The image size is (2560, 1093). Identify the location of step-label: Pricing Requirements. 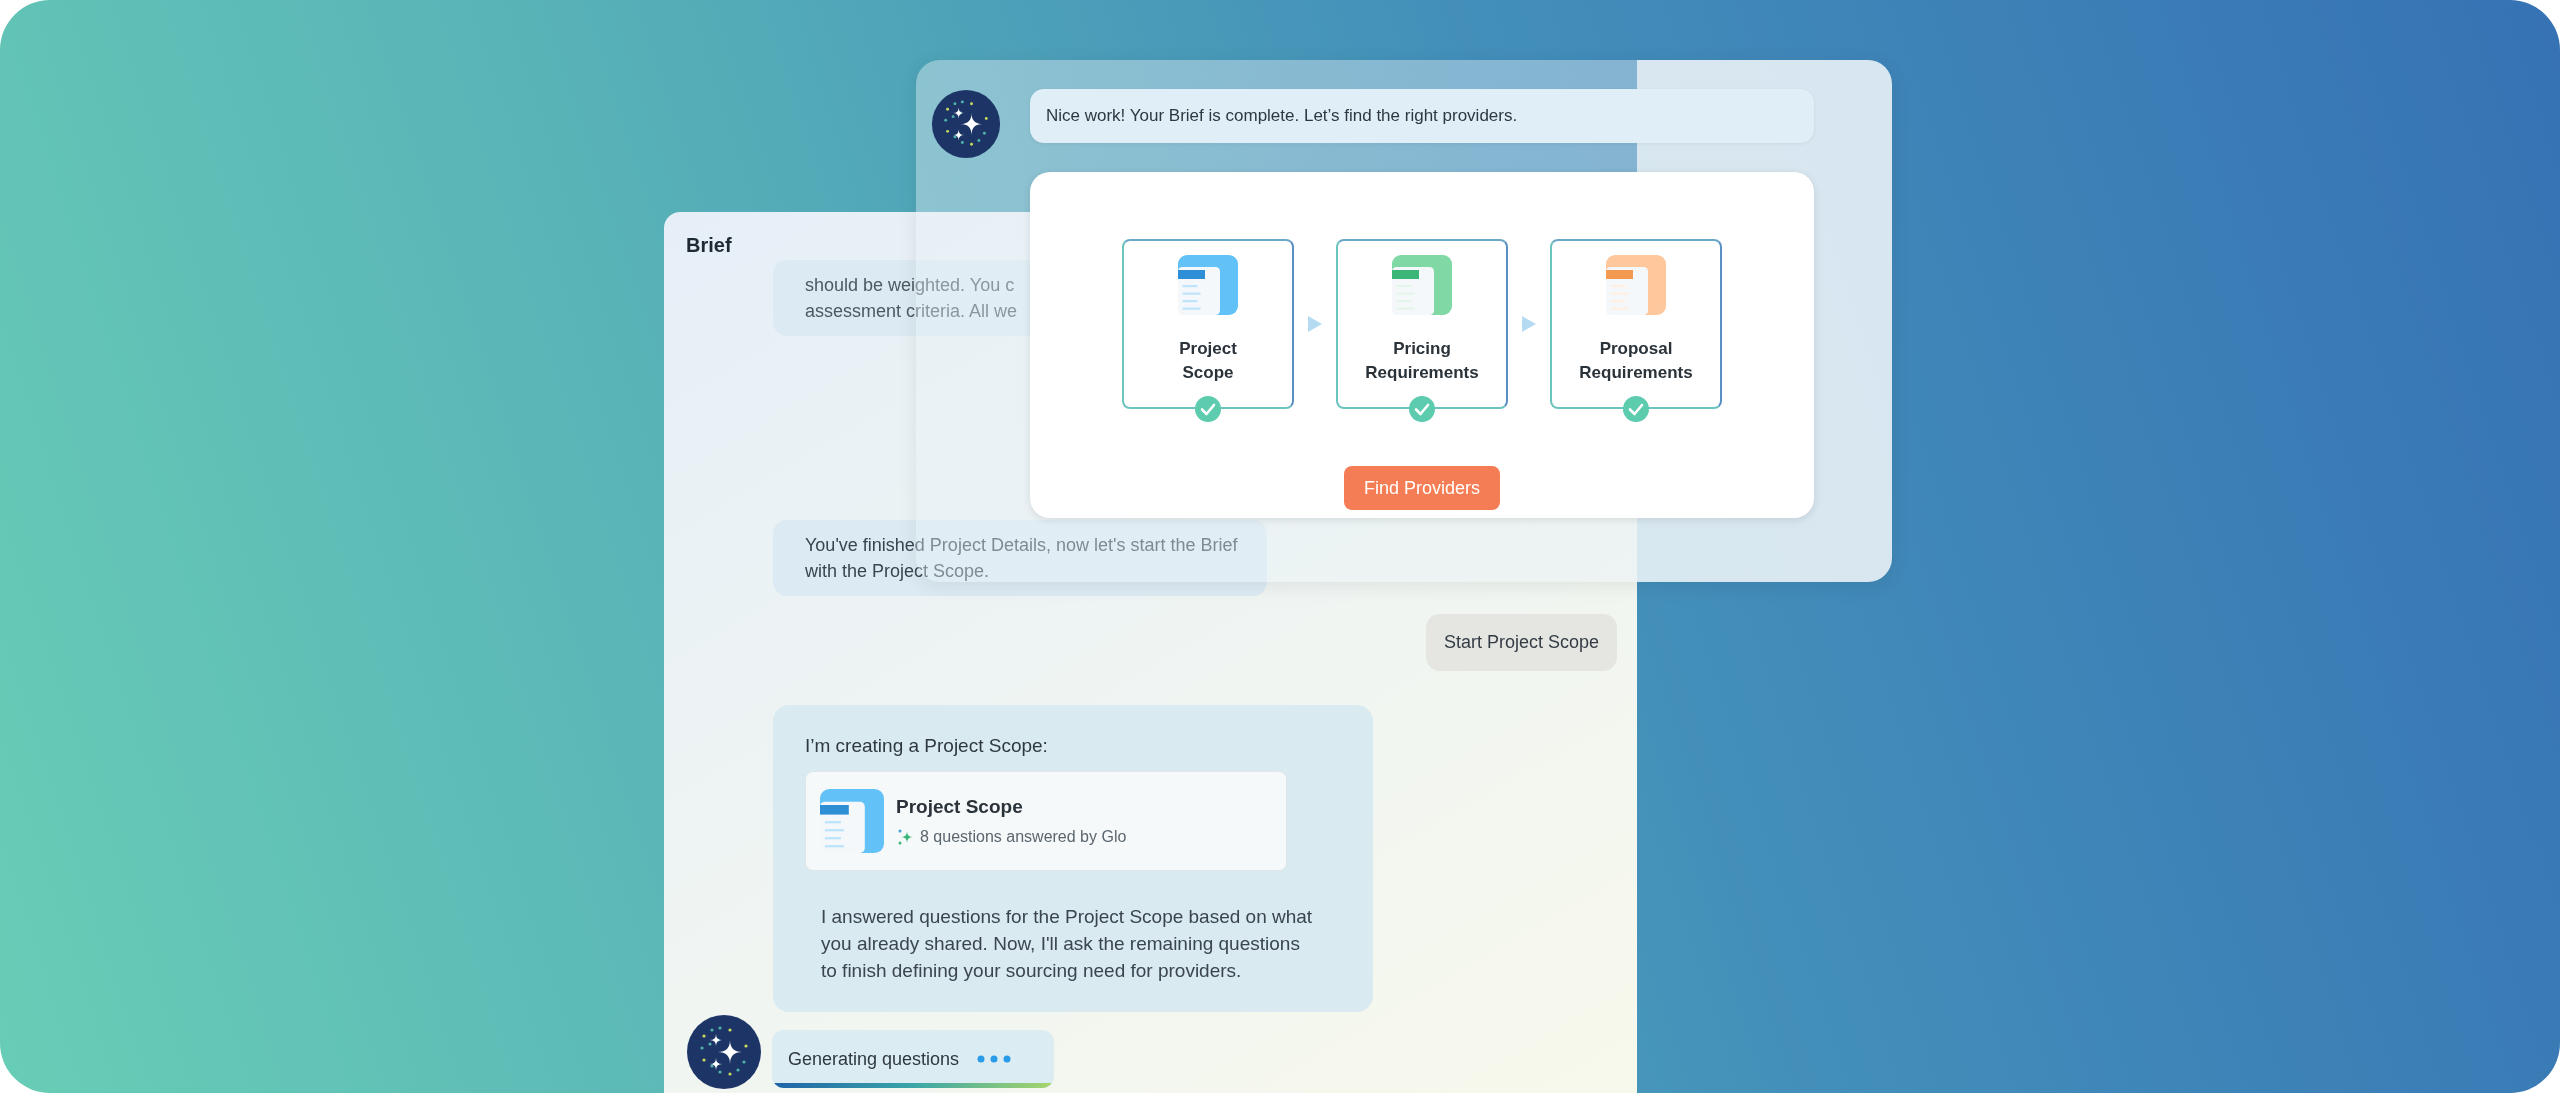
(1422, 361).